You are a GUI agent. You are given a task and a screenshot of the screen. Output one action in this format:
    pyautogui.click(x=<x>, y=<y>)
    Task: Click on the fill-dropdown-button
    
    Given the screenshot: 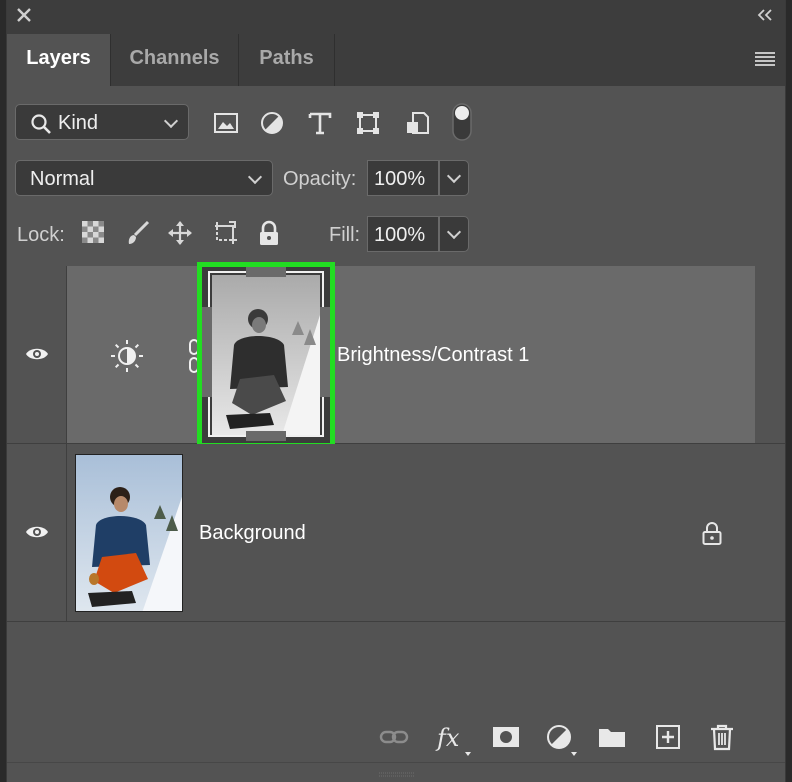 What is the action you would take?
    pyautogui.click(x=454, y=234)
    